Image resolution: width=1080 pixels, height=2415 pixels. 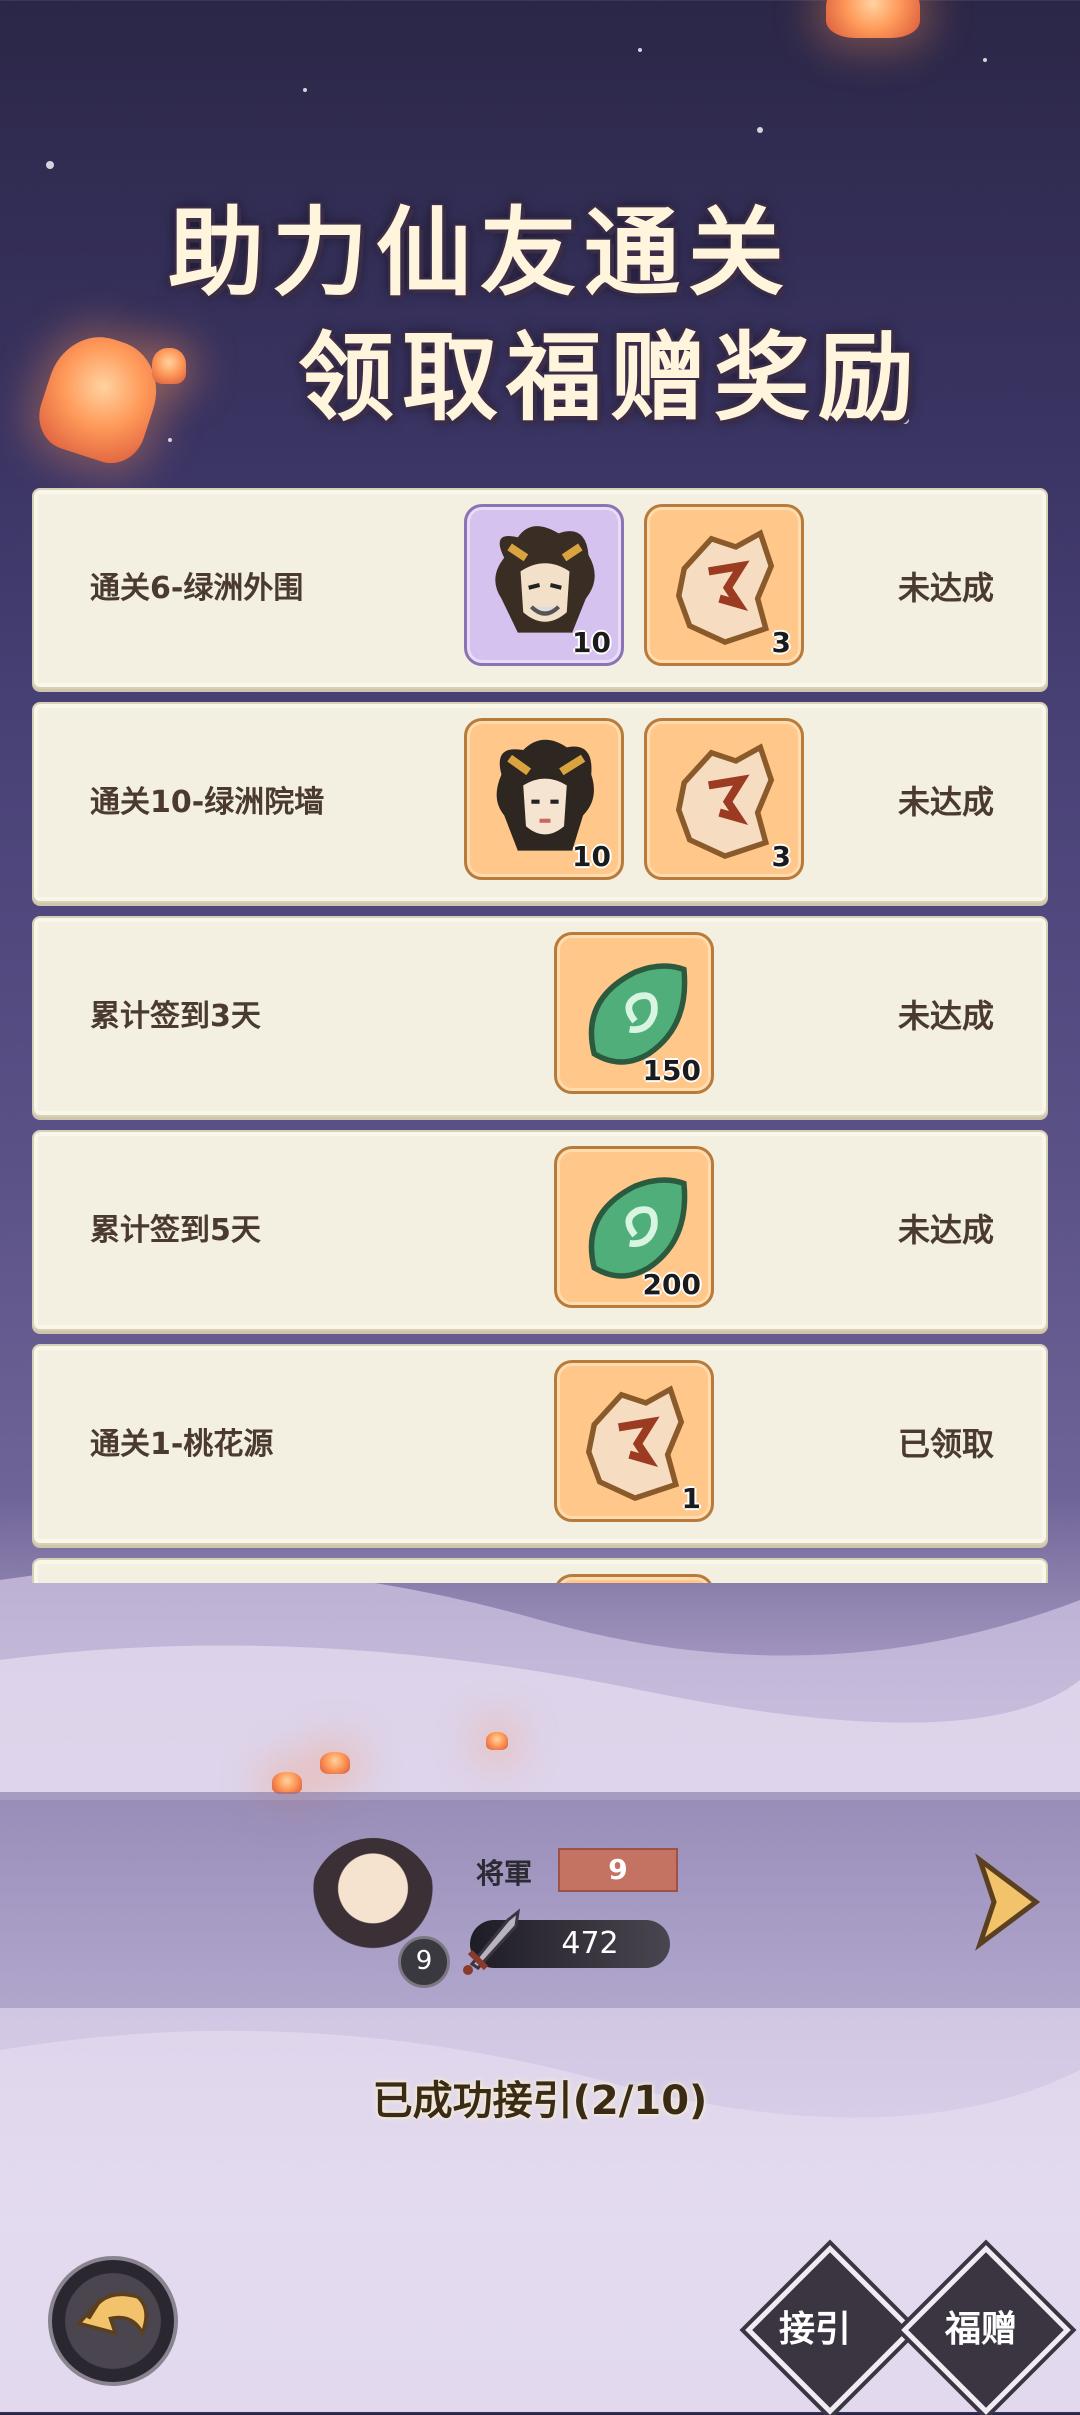 What do you see at coordinates (610, 377) in the screenshot?
I see `page-title-line2: 领取福赠奖励` at bounding box center [610, 377].